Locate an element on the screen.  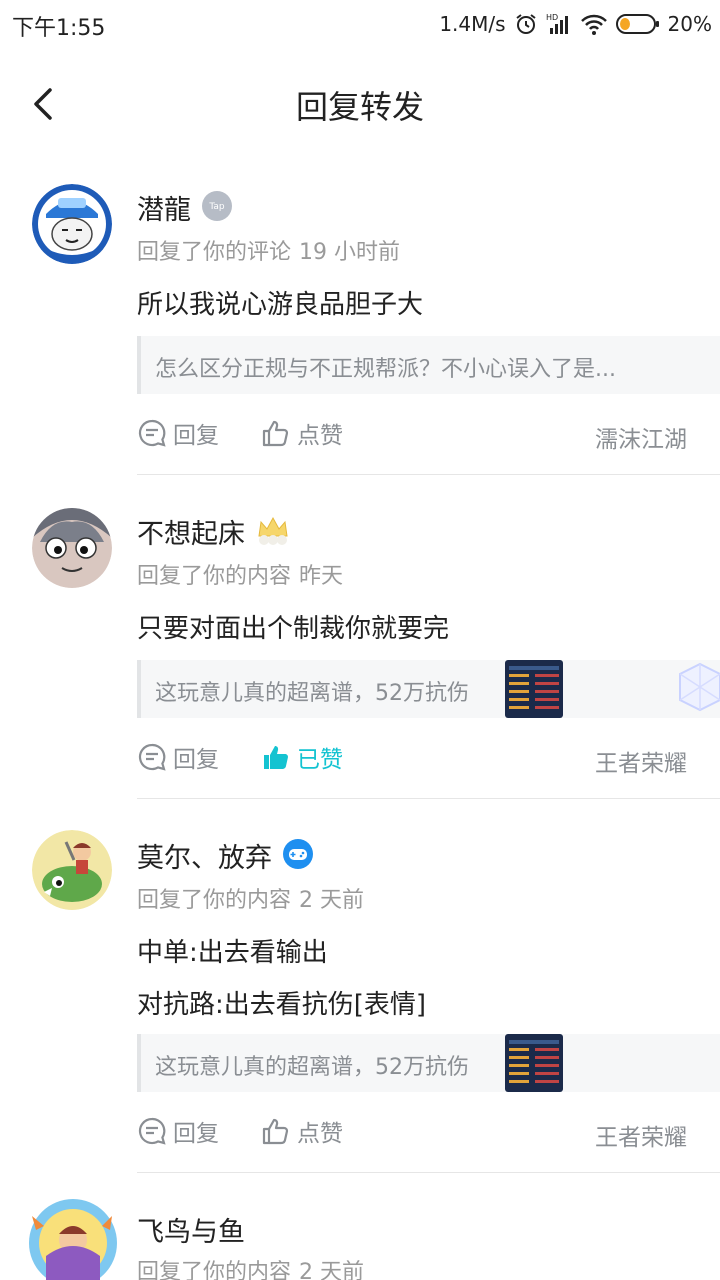
reply-action: 回复了你的评论 is located at coordinates (214, 252).